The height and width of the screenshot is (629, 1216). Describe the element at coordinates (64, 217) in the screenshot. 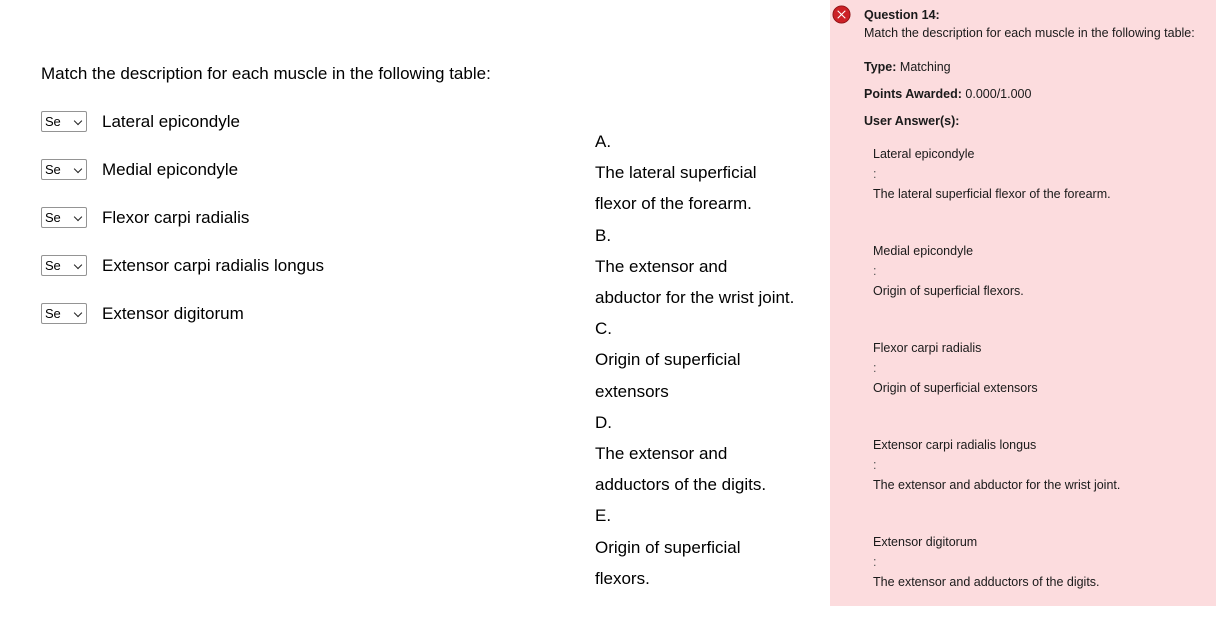

I see `match-select-flexor-carpi-radialis: Se` at that location.